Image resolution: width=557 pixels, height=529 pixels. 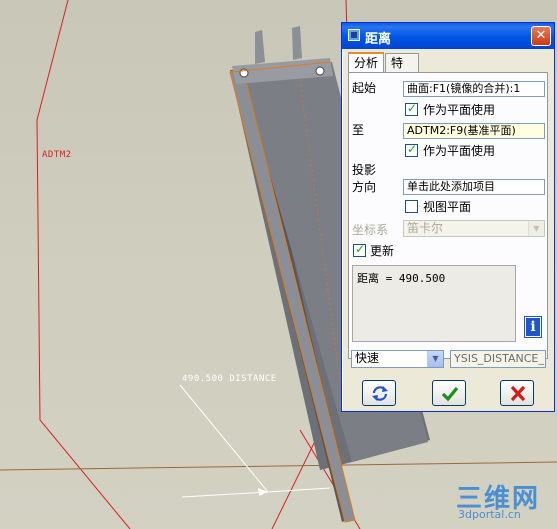 What do you see at coordinates (498, 359) in the screenshot?
I see `analysis-name-field: YSIS_DISTANCE_1` at bounding box center [498, 359].